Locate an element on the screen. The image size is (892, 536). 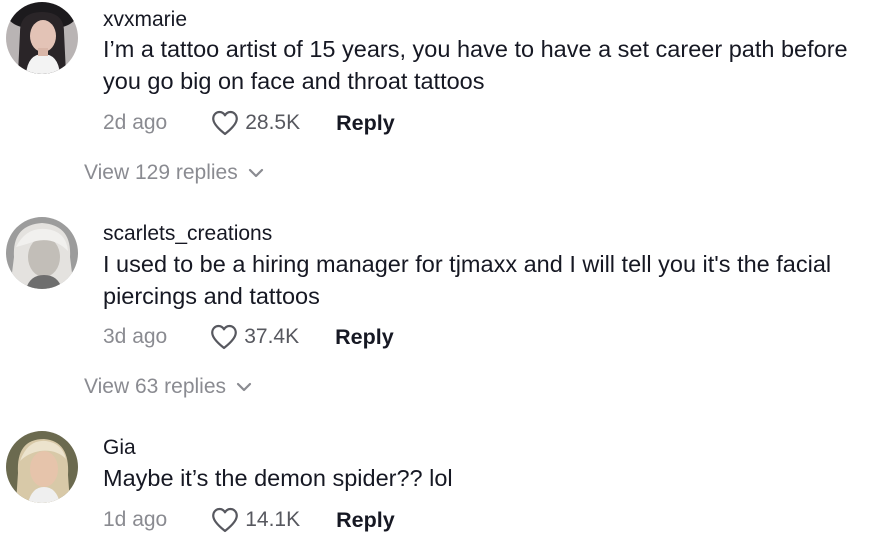
comment-text: Maybe it’s the demon spider?? lol is located at coordinates (278, 478).